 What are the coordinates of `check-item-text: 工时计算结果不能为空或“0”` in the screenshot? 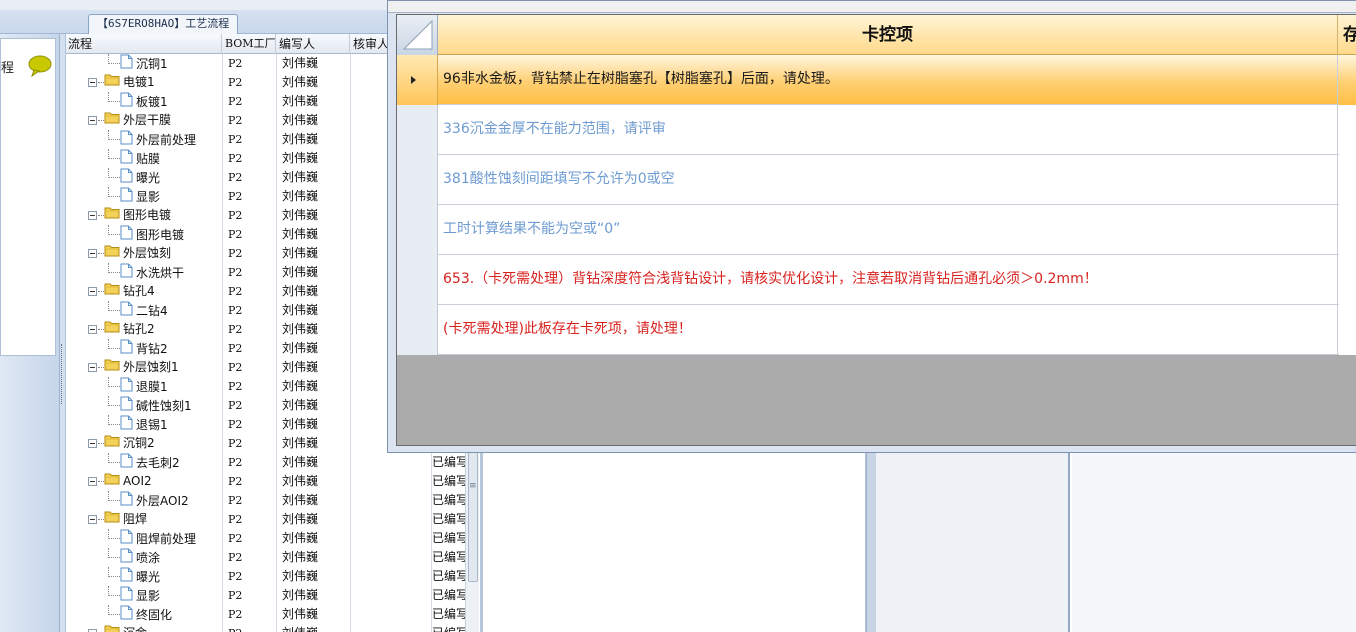 It's located at (888, 230).